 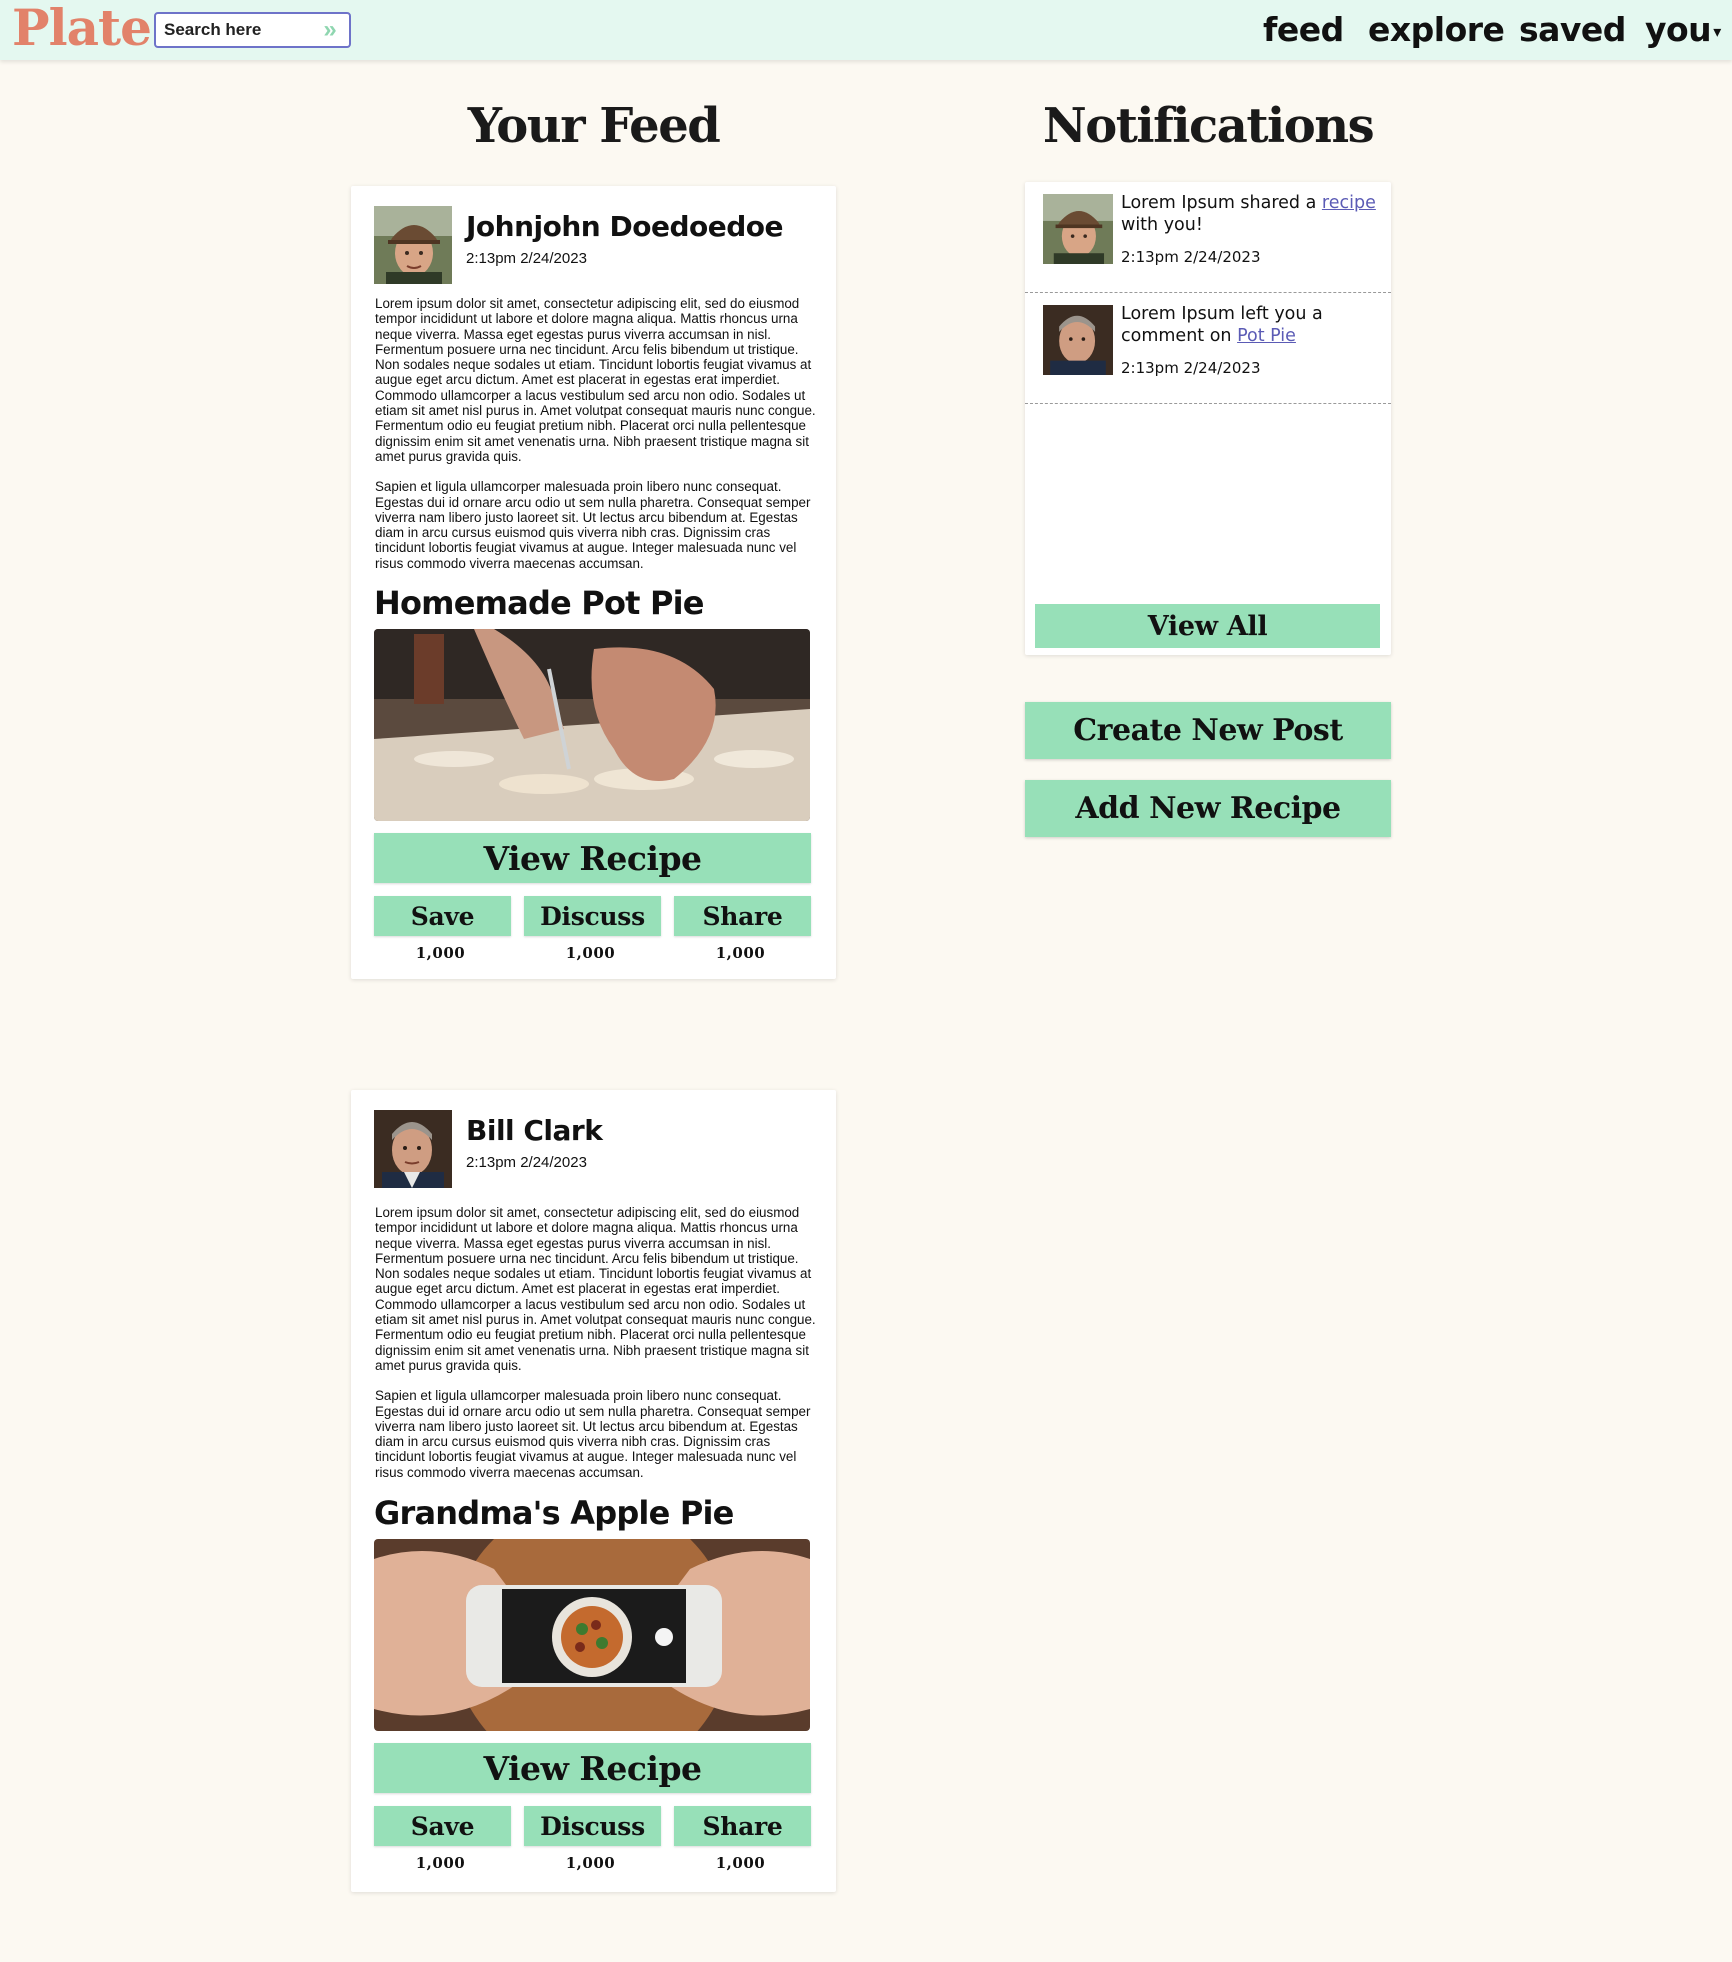 What do you see at coordinates (1208, 126) in the screenshot?
I see `notifications-title: Notifications` at bounding box center [1208, 126].